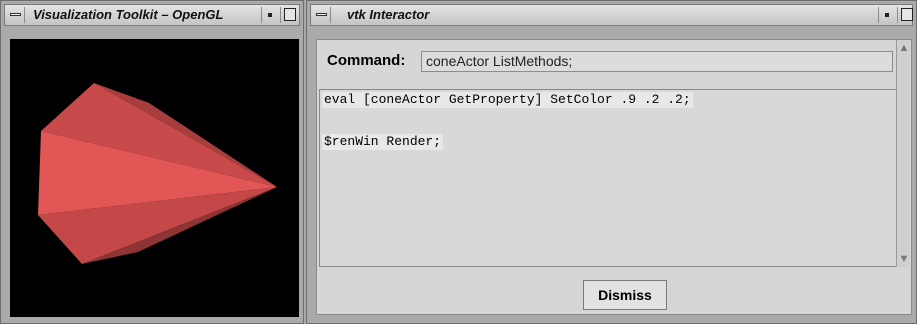 The image size is (917, 324). What do you see at coordinates (903, 153) in the screenshot?
I see `vertical-scrollbar: ▲ ▼` at bounding box center [903, 153].